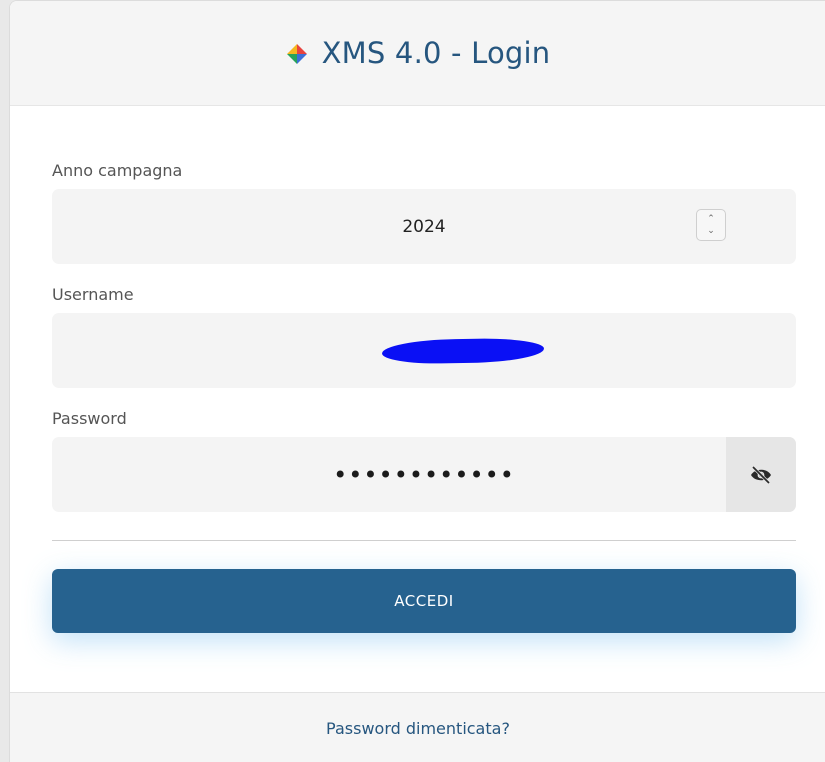 This screenshot has height=762, width=825. I want to click on year-input: 2024 ⌃ ⌄, so click(424, 226).